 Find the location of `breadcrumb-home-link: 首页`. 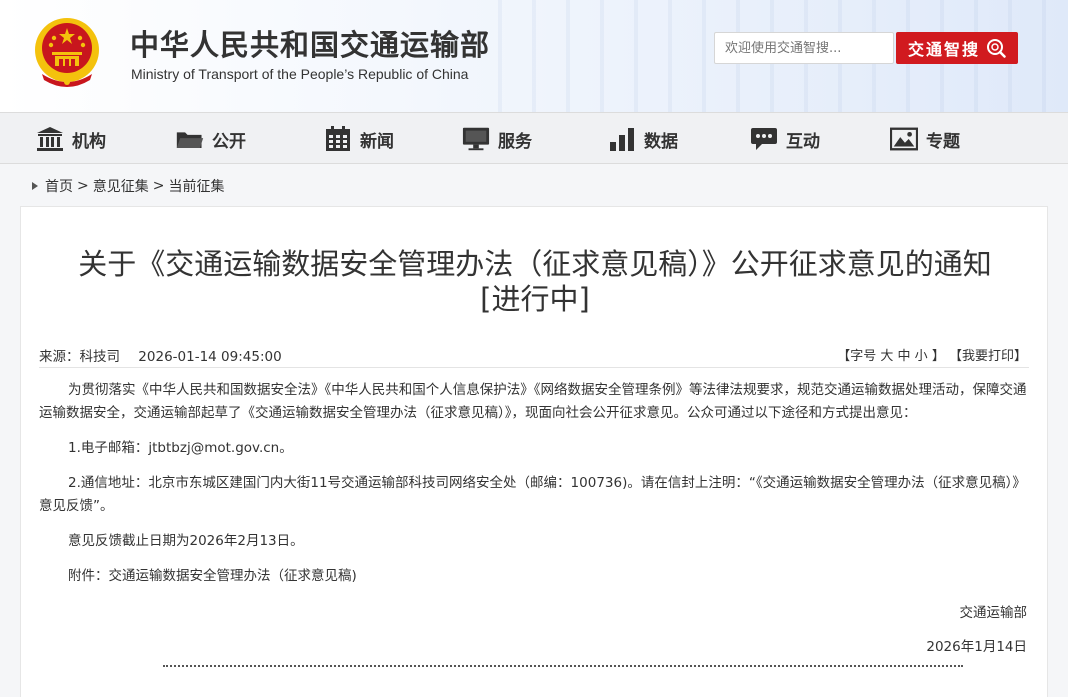

breadcrumb-home-link: 首页 is located at coordinates (59, 186).